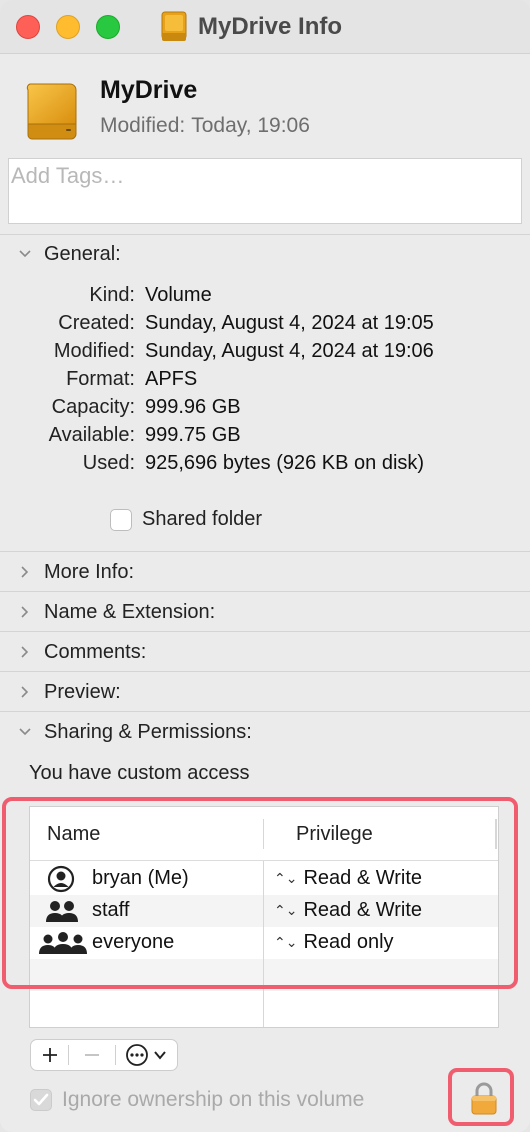 Image resolution: width=530 pixels, height=1132 pixels. Describe the element at coordinates (265, 410) in the screenshot. I see `info-row-capacity: Capacity: 999.96 GB` at that location.